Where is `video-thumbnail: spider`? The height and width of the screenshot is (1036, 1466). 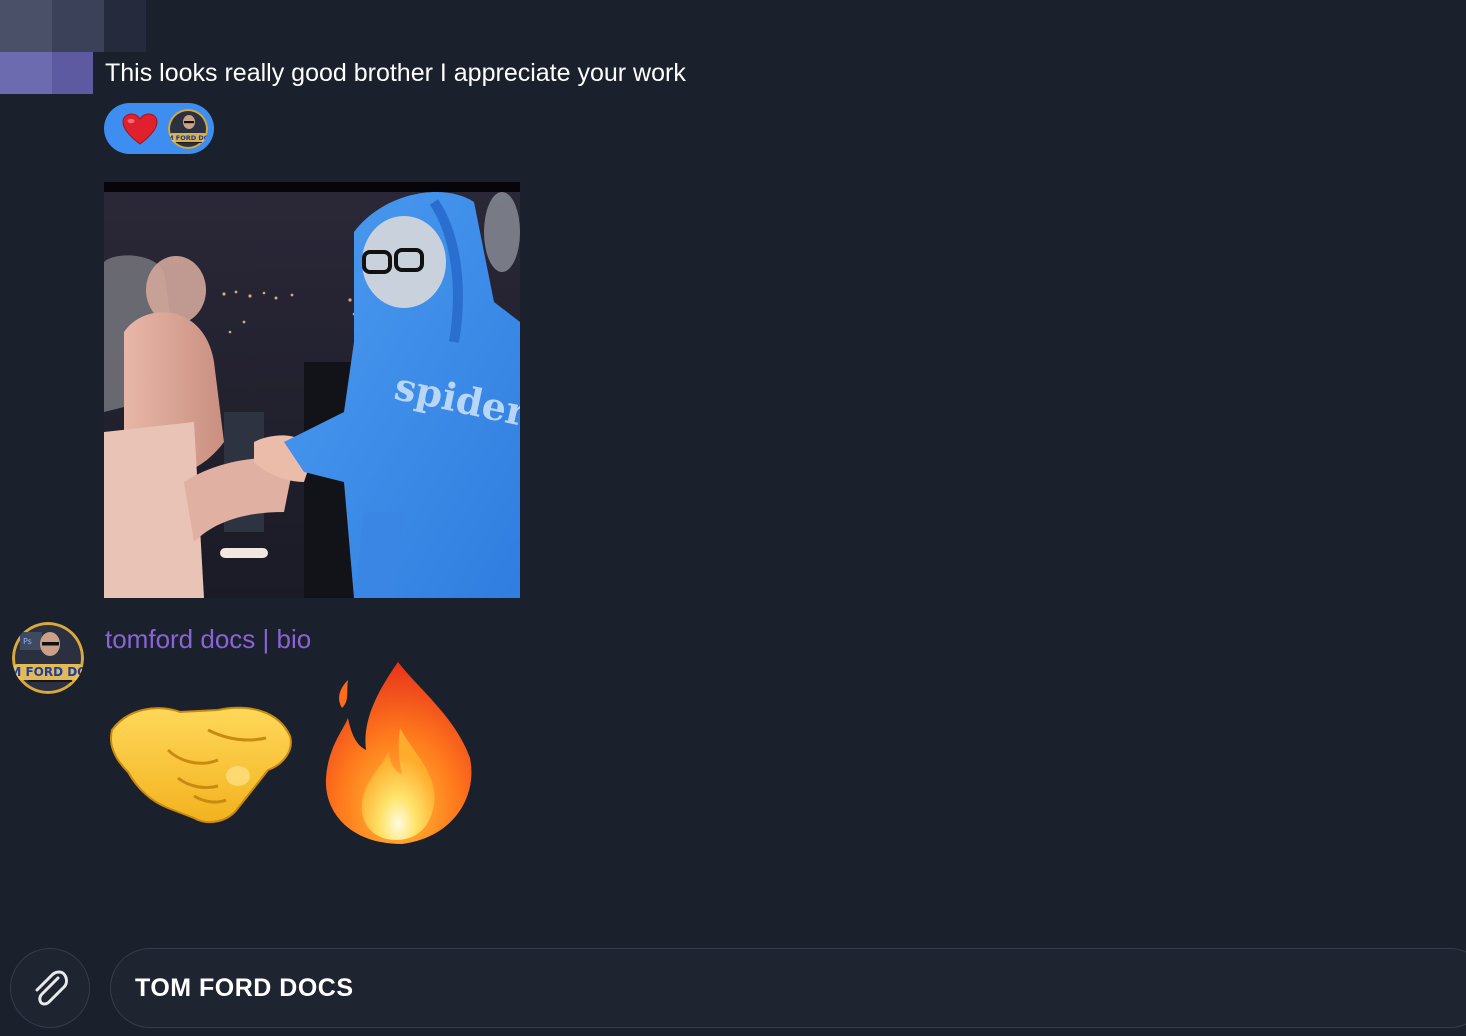 video-thumbnail: spider is located at coordinates (312, 390).